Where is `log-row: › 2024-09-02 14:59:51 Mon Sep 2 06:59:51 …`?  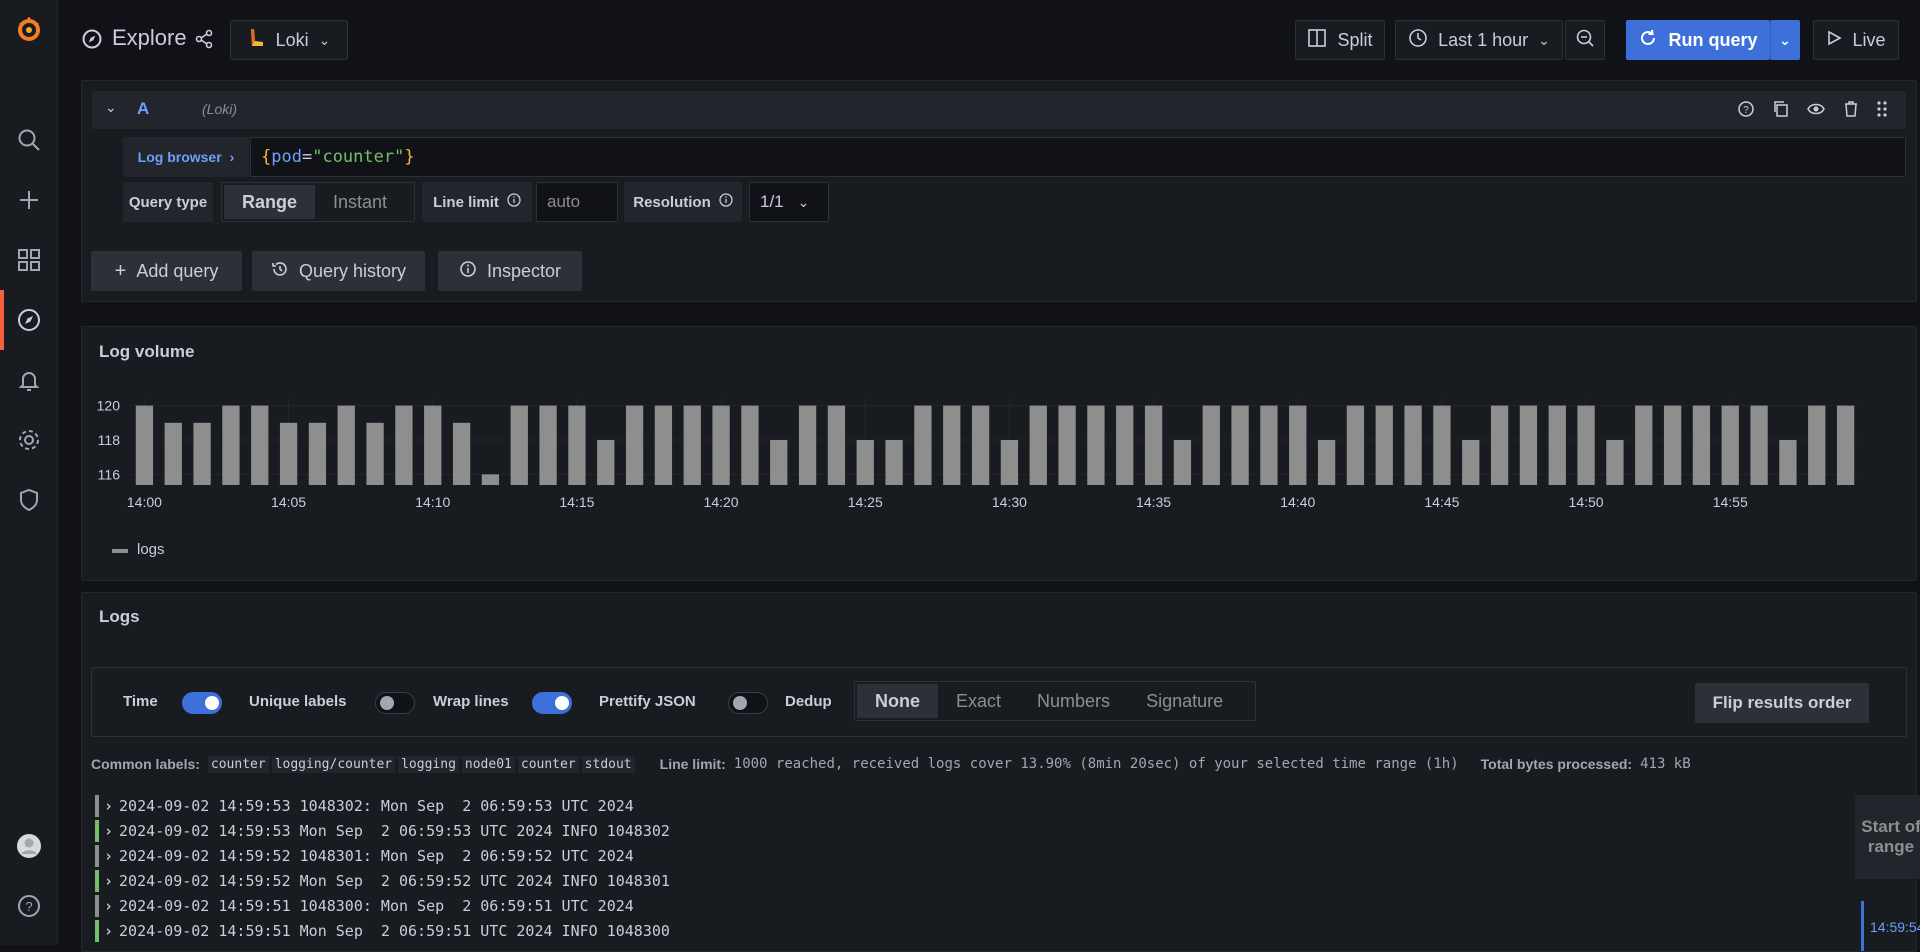 log-row: › 2024-09-02 14:59:51 Mon Sep 2 06:59:51 … is located at coordinates (387, 931).